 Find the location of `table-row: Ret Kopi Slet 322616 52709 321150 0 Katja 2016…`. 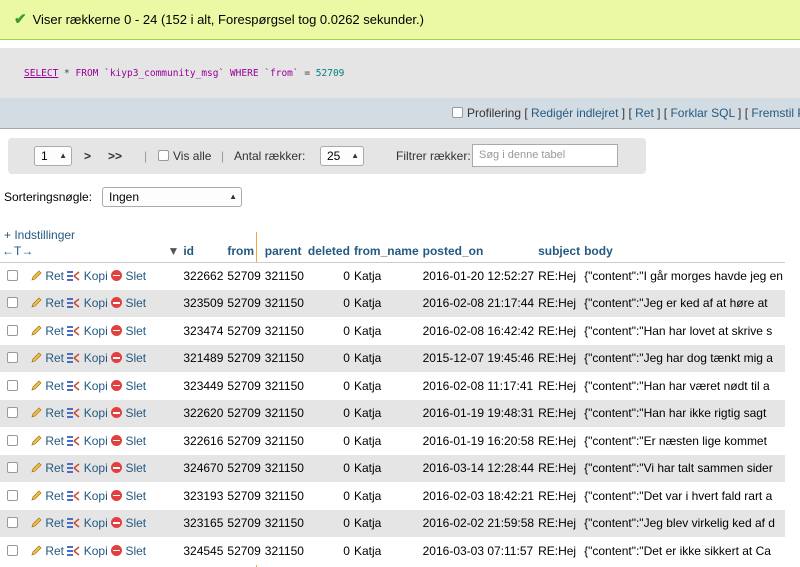

table-row: Ret Kopi Slet 322616 52709 321150 0 Katja 2016… is located at coordinates (392, 441).